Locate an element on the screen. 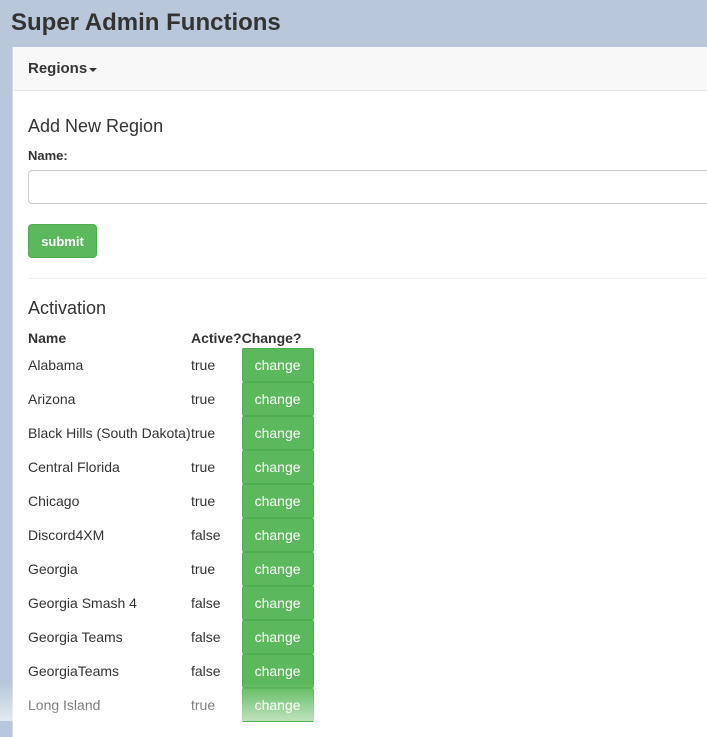 Image resolution: width=707 pixels, height=737 pixels. table-row: Georgia true change is located at coordinates (171, 569).